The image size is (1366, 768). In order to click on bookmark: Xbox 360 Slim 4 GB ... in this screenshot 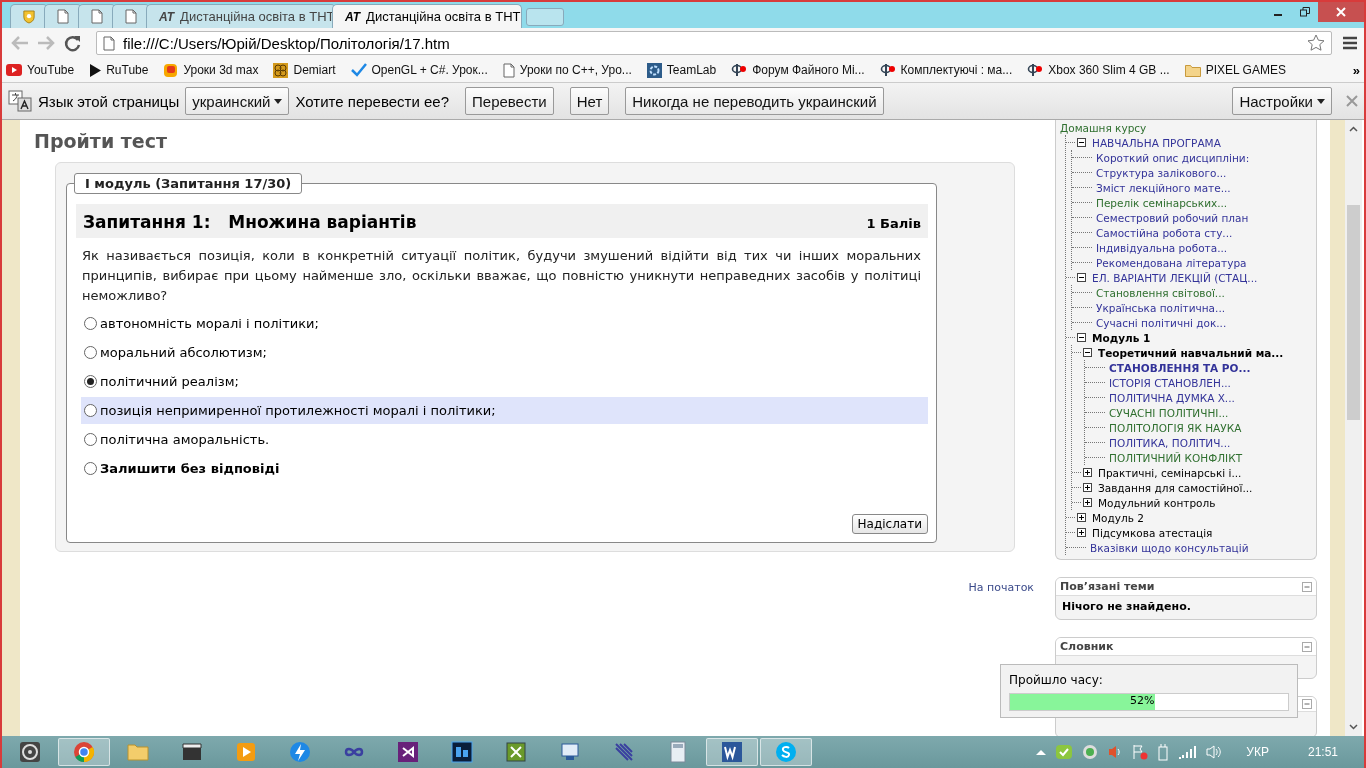, I will do `click(1109, 70)`.